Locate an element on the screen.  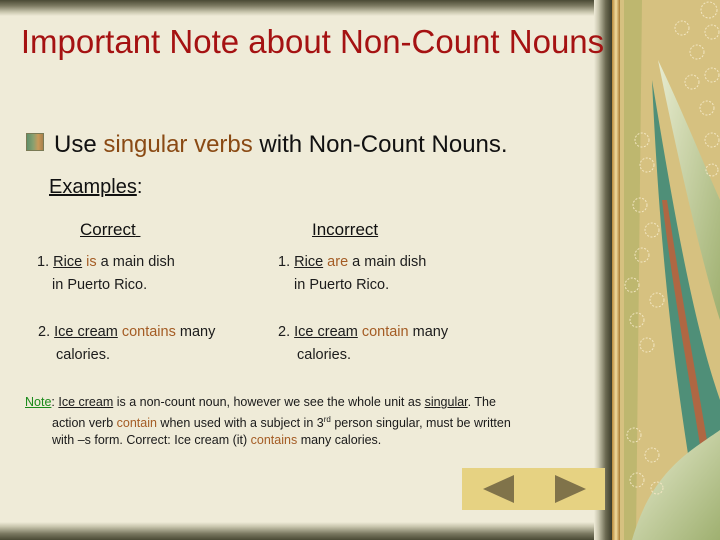
frame-bottom-bevel is located at coordinates (306, 531).